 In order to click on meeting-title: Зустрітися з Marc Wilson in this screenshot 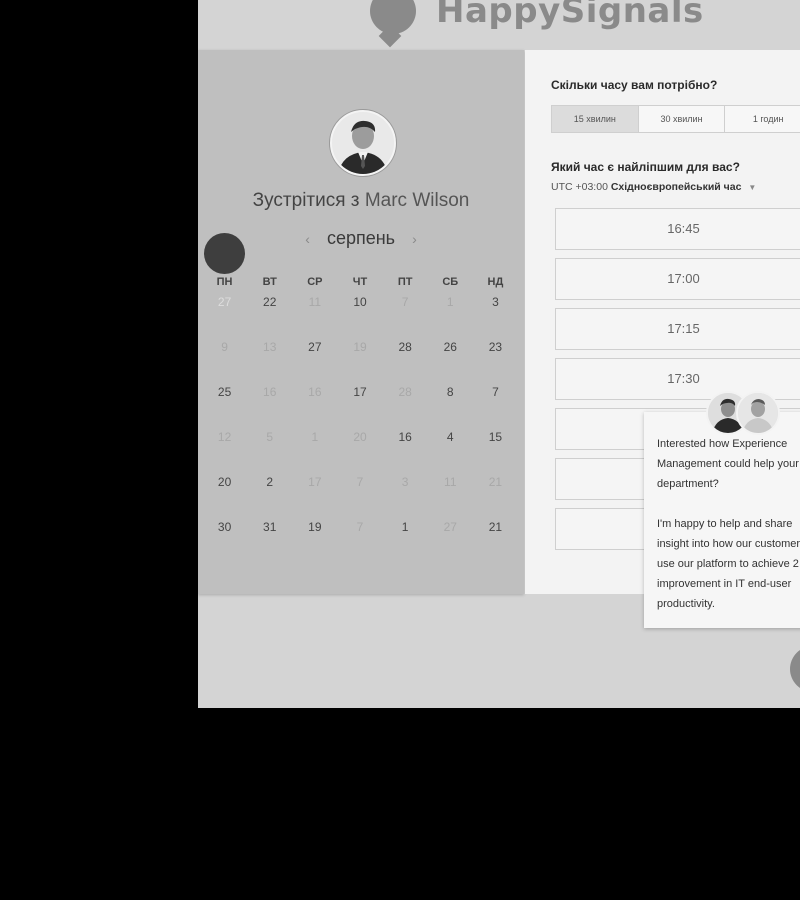, I will do `click(361, 201)`.